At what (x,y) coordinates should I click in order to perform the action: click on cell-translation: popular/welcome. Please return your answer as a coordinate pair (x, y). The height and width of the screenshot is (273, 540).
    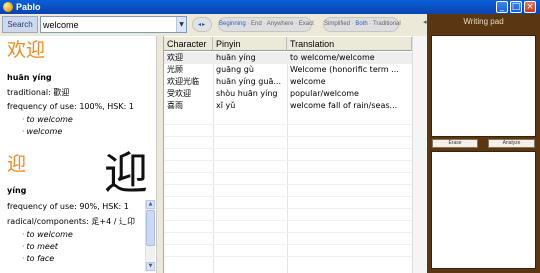
    Looking at the image, I should click on (324, 93).